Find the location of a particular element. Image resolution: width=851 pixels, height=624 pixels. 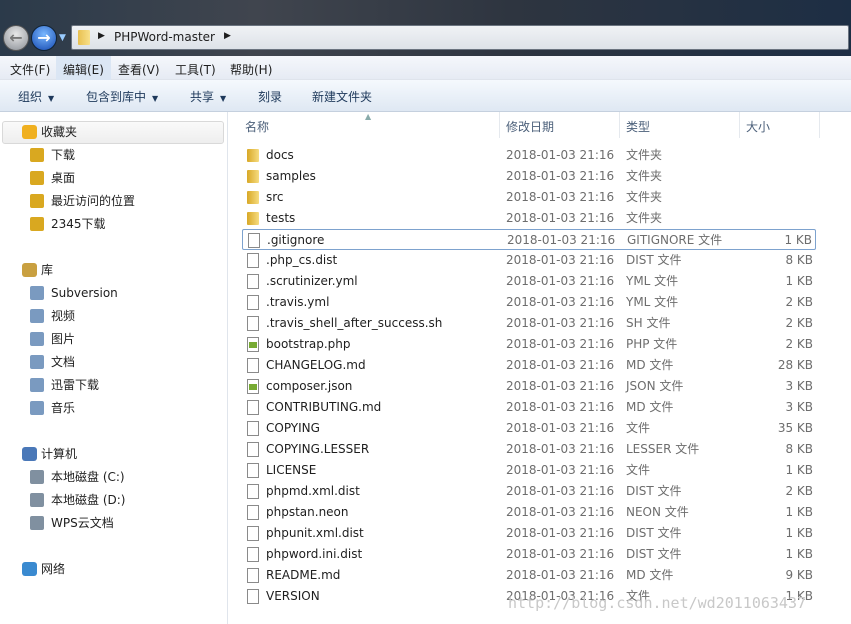

new-folder-button: 新建文件夹 is located at coordinates (342, 96).